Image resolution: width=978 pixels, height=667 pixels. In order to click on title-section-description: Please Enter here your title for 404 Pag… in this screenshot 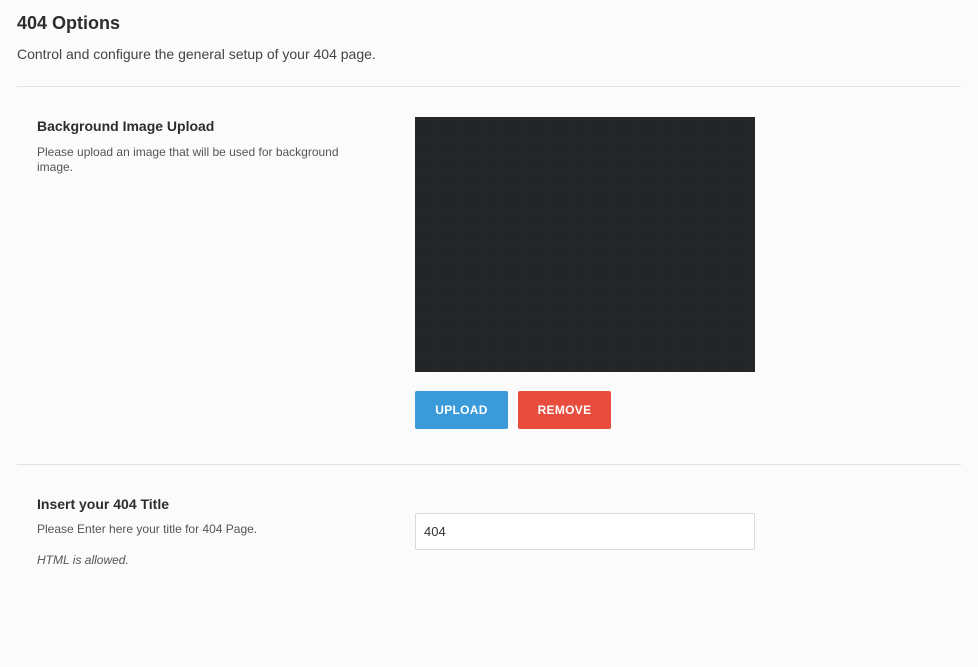, I will do `click(147, 529)`.